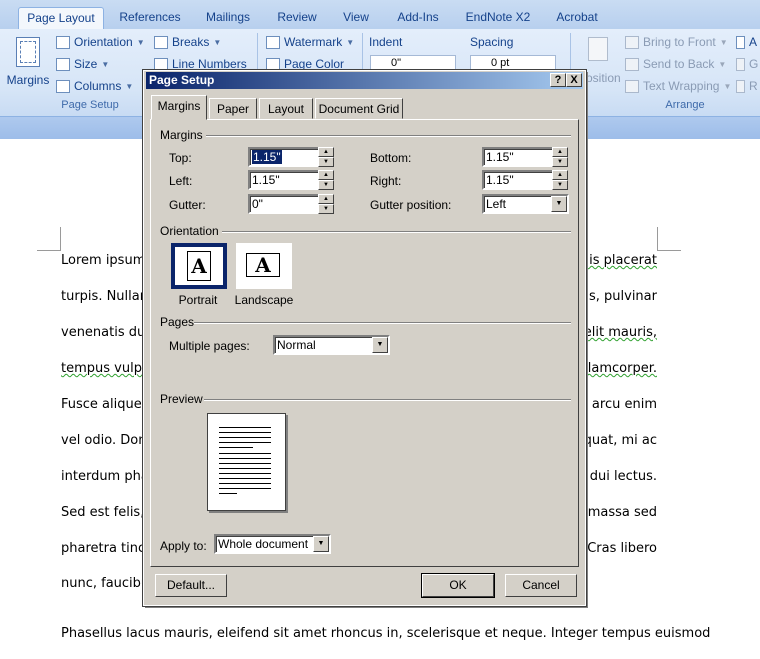 This screenshot has height=659, width=760. Describe the element at coordinates (297, 18) in the screenshot. I see `tab-review: Review` at that location.